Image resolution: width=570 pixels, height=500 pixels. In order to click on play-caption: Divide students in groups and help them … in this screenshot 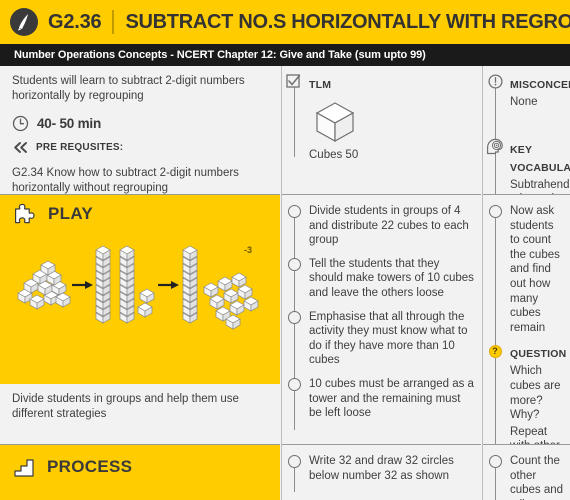, I will do `click(125, 406)`.